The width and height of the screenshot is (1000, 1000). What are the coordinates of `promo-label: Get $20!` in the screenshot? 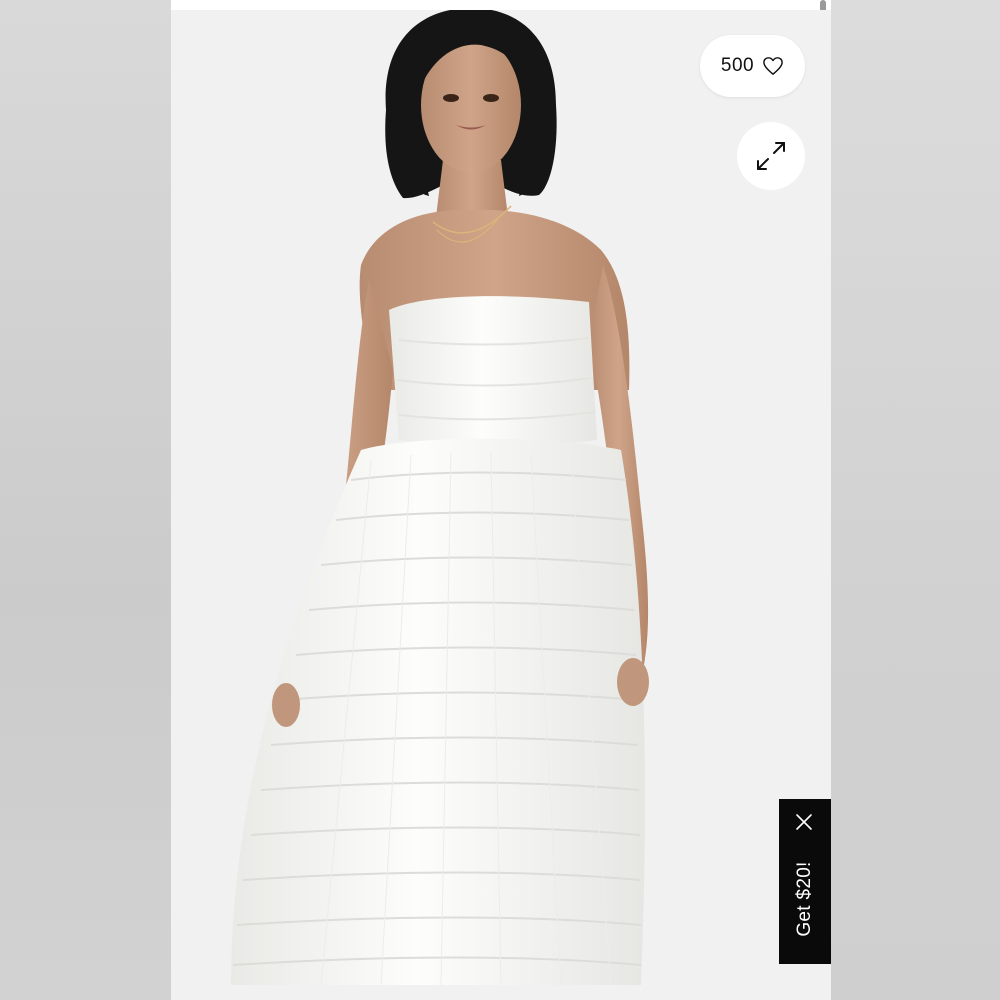 It's located at (805, 898).